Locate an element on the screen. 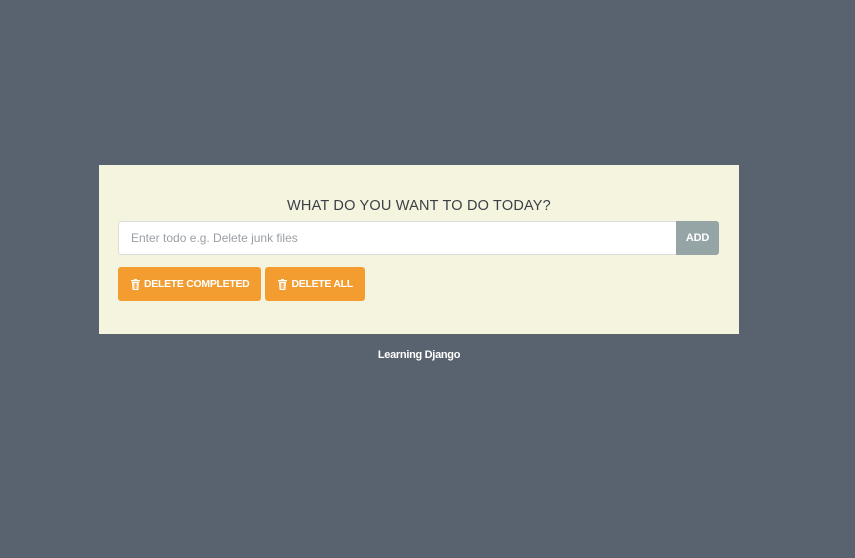 The width and height of the screenshot is (855, 558). add-button: ADD is located at coordinates (697, 238).